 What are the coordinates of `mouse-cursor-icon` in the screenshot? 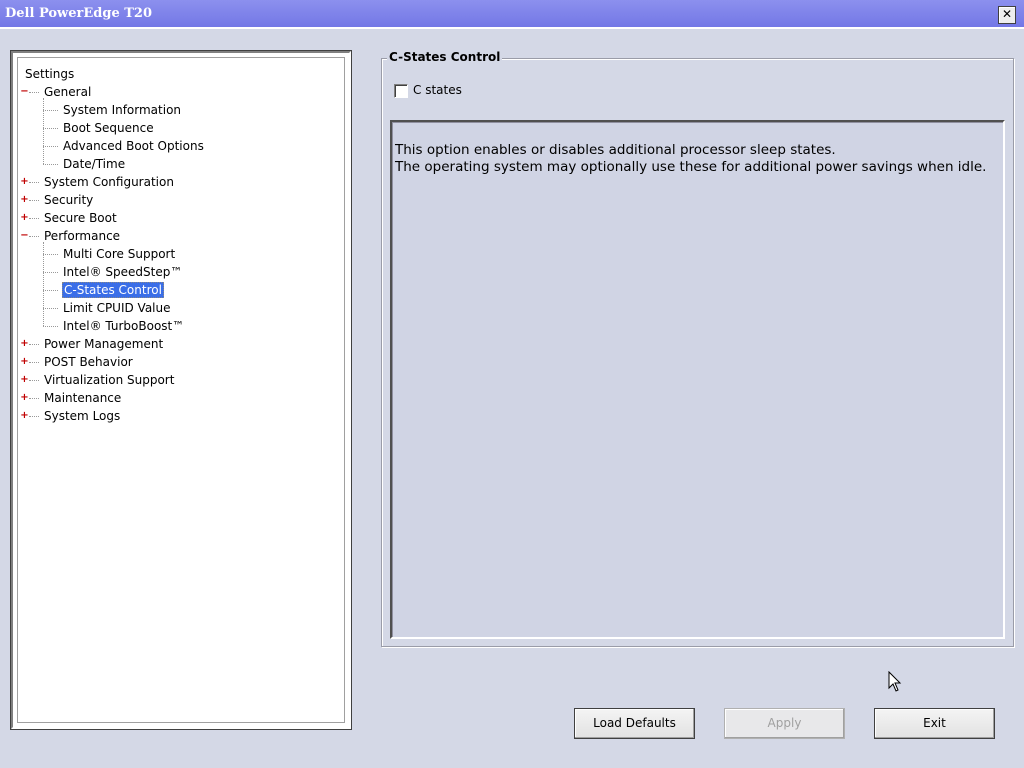 It's located at (895, 681).